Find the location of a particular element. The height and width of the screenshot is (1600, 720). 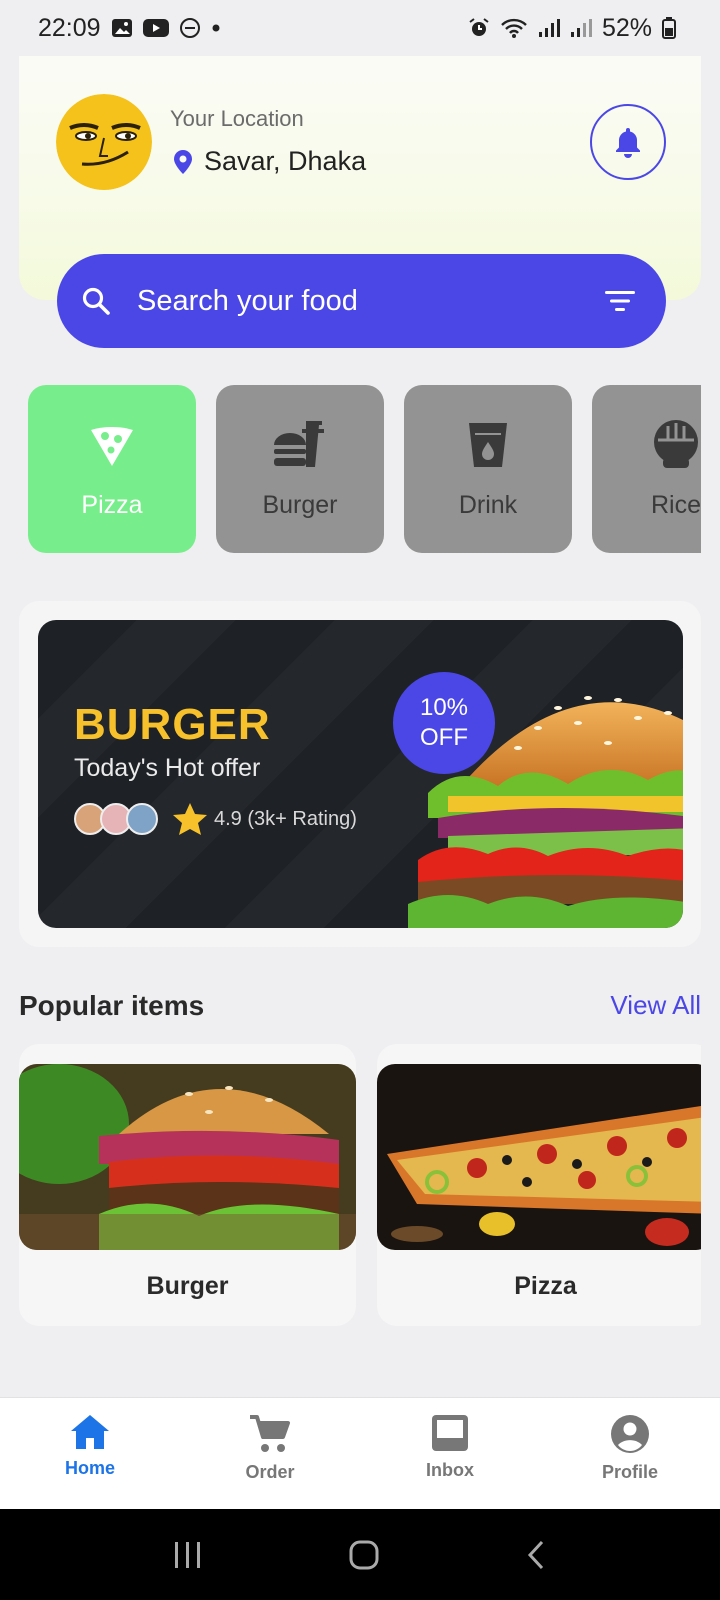

category-burger: Burger is located at coordinates (300, 469).